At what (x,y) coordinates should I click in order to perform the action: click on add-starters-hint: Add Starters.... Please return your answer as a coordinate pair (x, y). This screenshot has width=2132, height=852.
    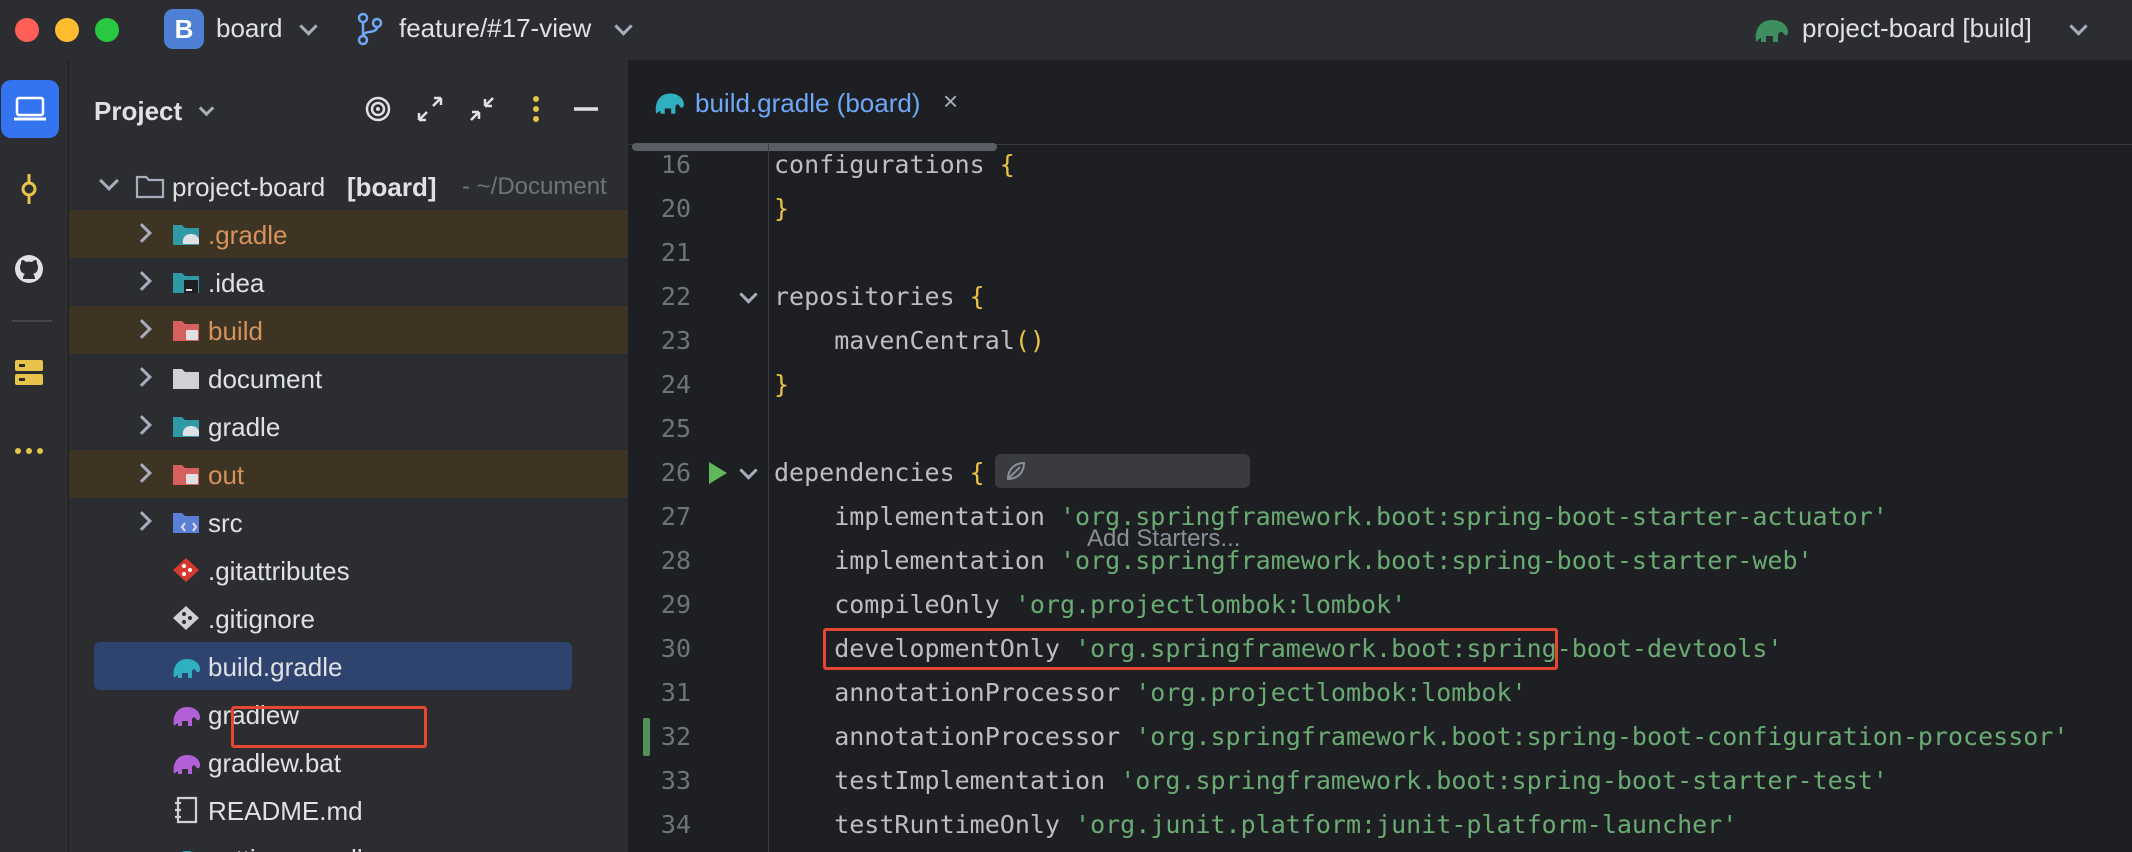
    Looking at the image, I should click on (1123, 503).